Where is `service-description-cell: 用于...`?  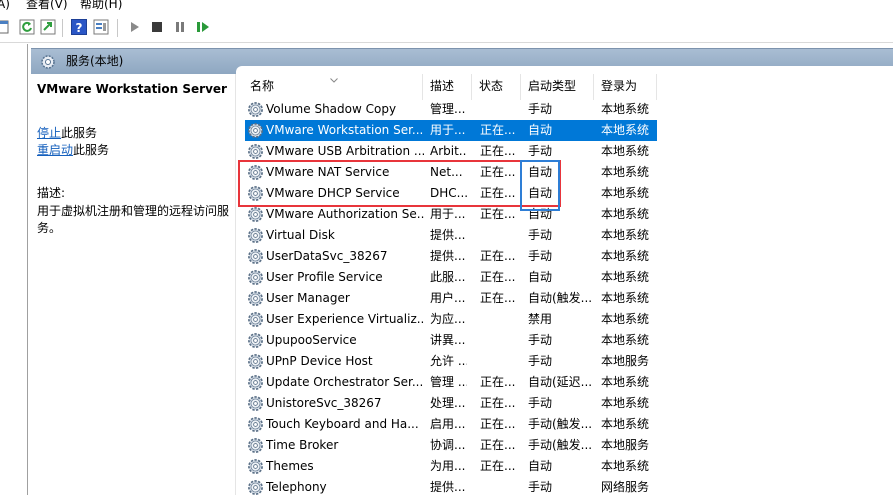 service-description-cell: 用于... is located at coordinates (448, 214).